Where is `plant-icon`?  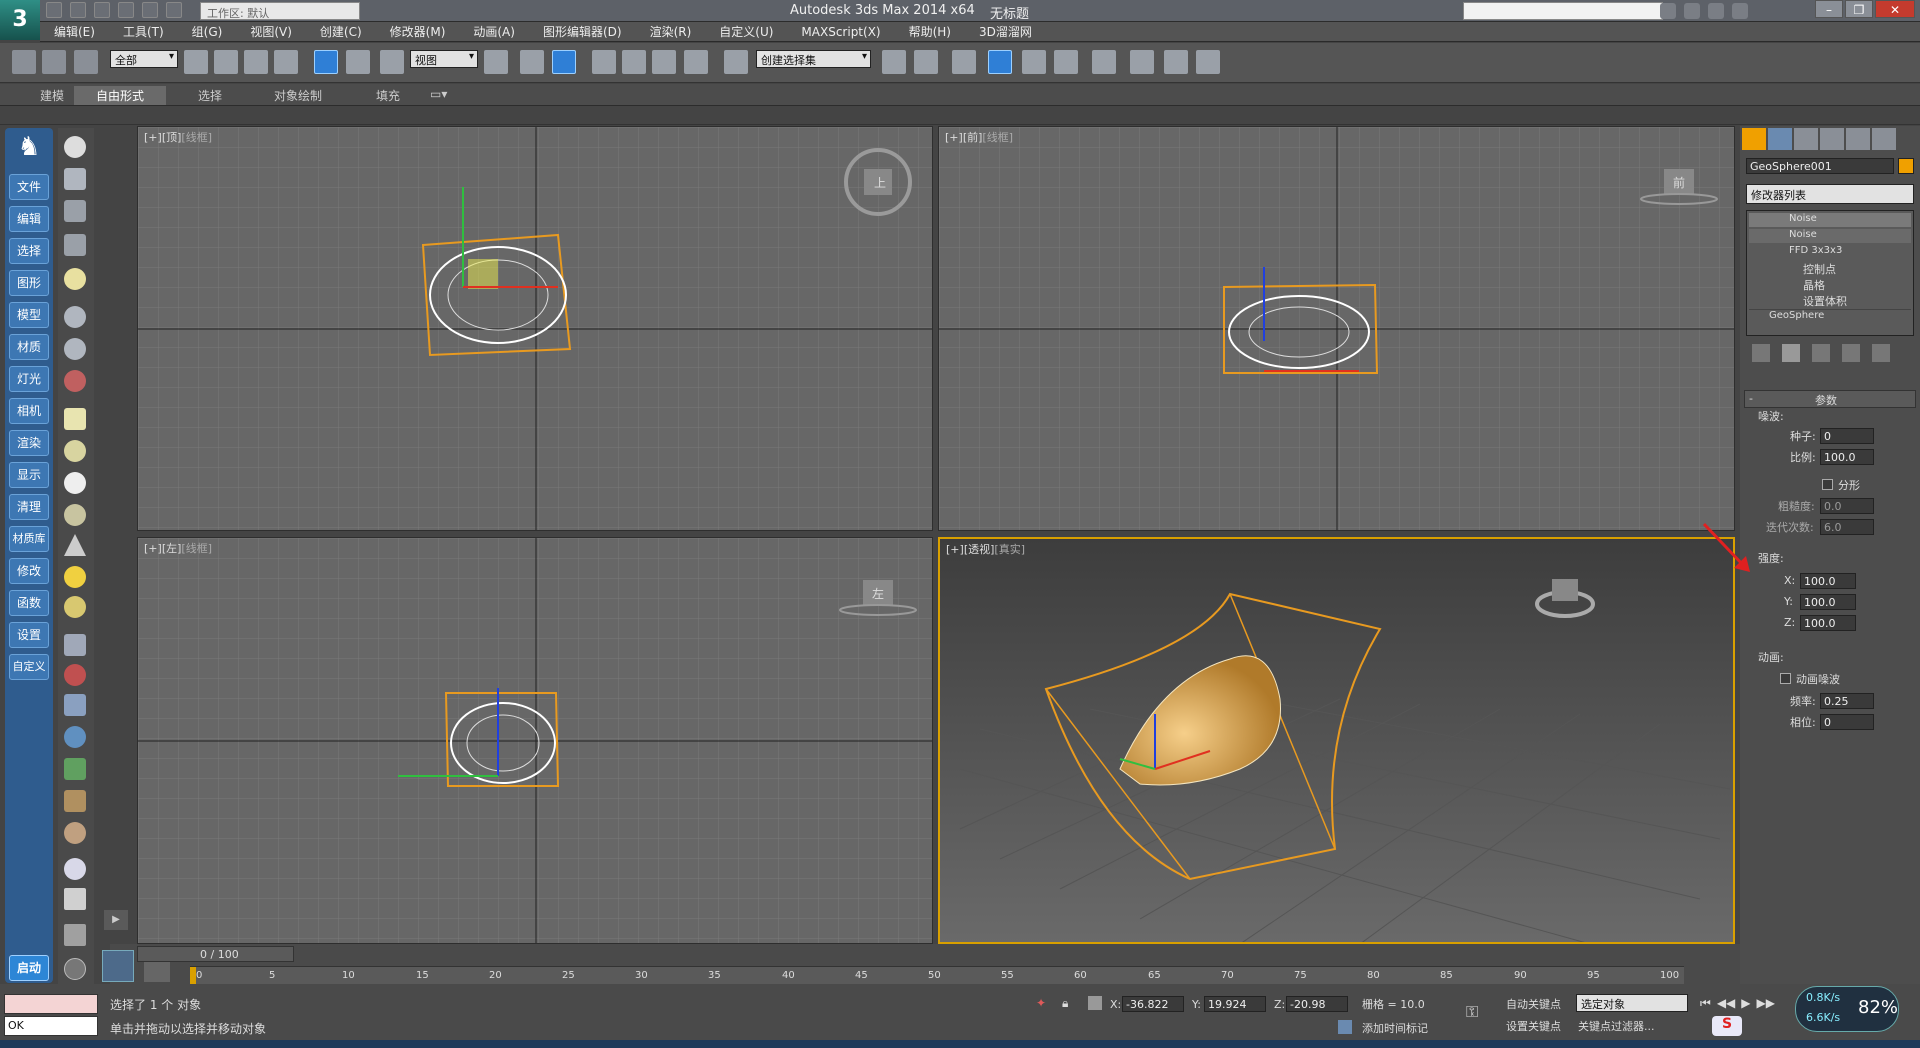 plant-icon is located at coordinates (75, 769).